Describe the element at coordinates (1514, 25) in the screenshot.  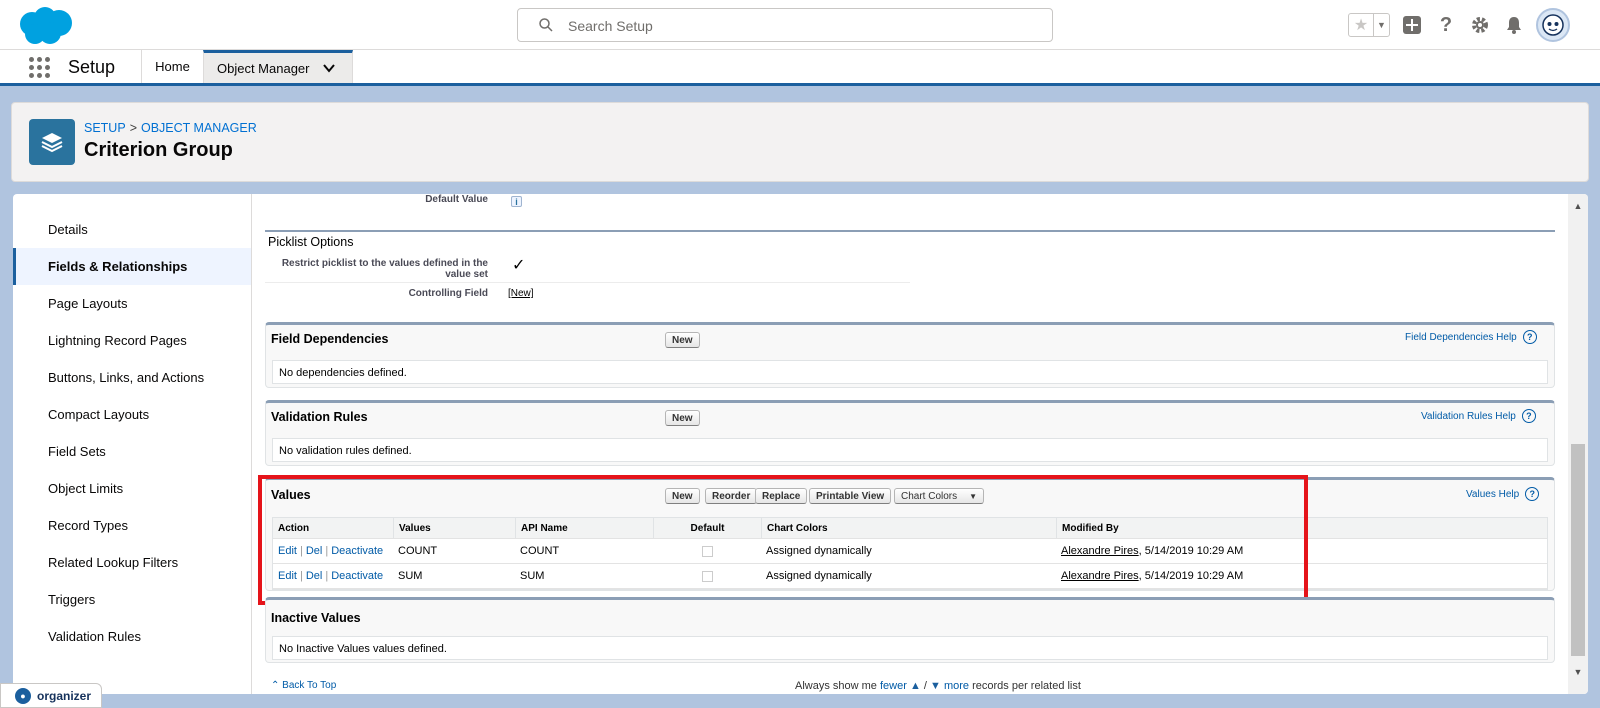
I see `bell-icon` at that location.